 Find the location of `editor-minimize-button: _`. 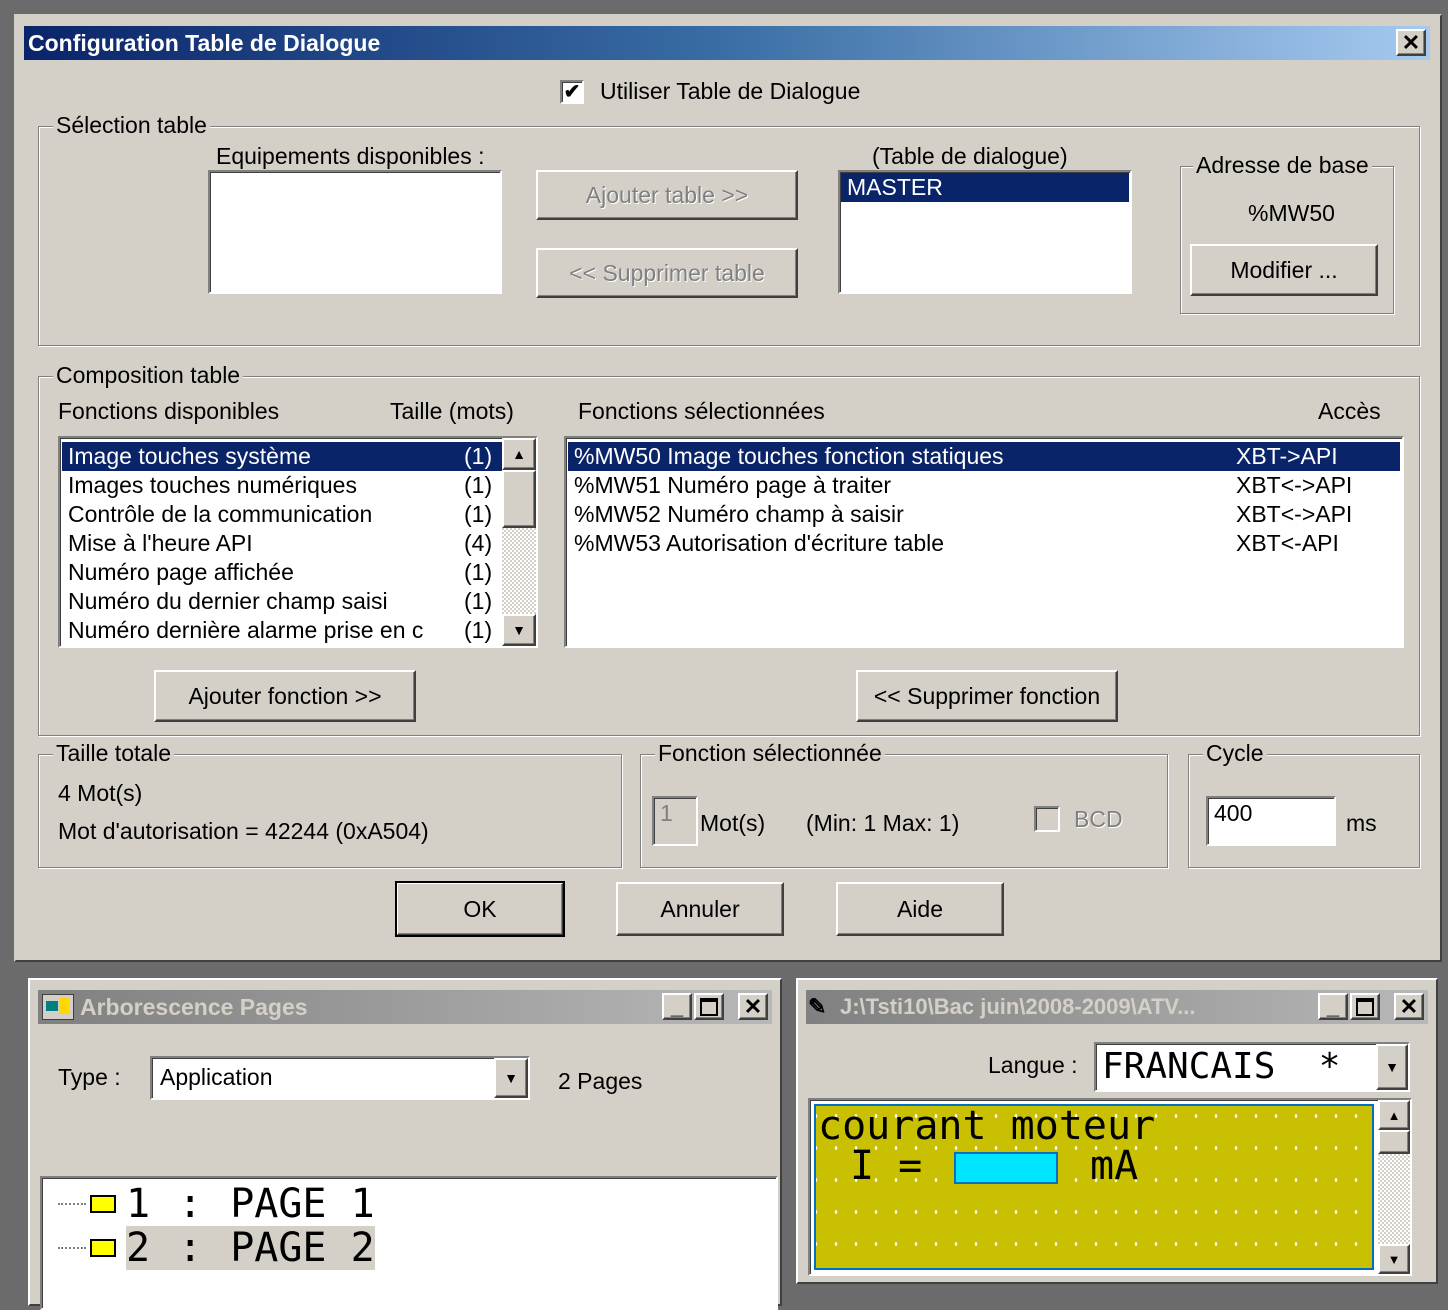

editor-minimize-button: _ is located at coordinates (1333, 1006).